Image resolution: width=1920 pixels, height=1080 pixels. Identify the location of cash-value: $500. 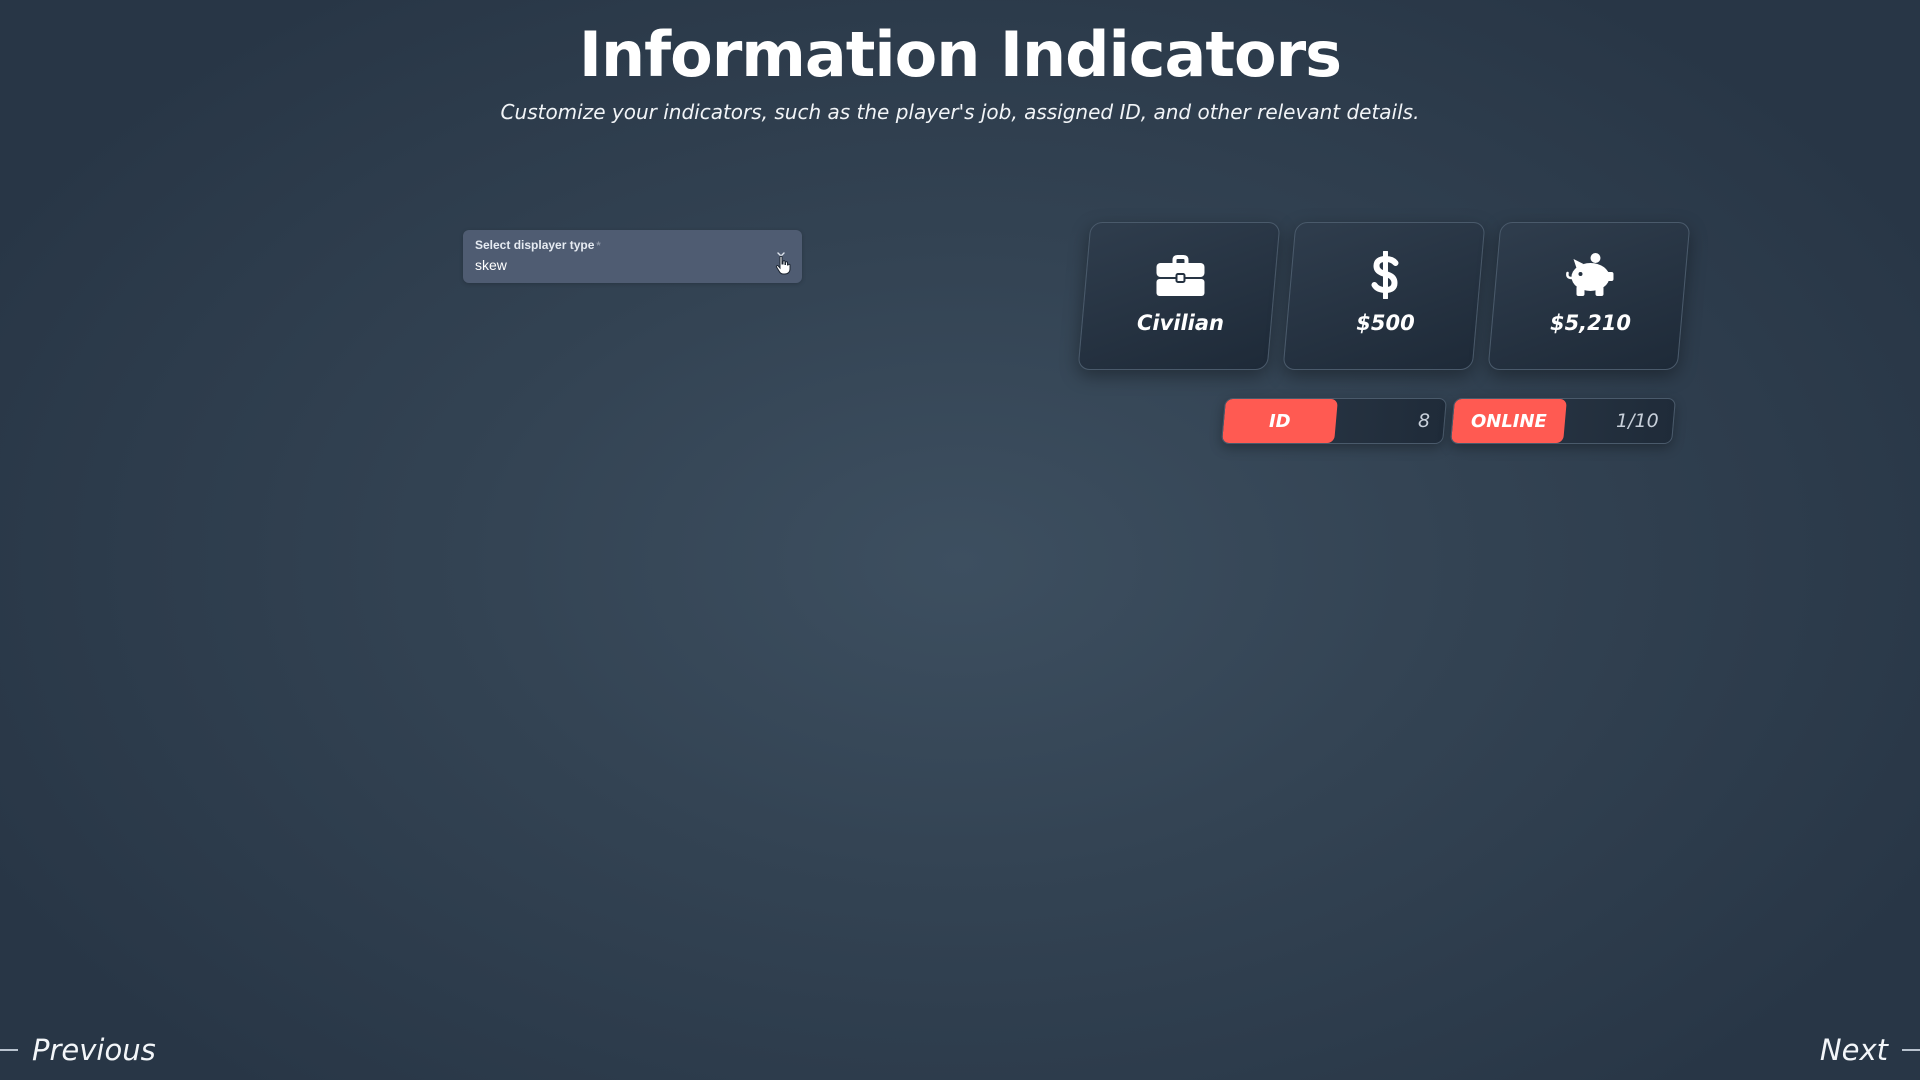
(1385, 323).